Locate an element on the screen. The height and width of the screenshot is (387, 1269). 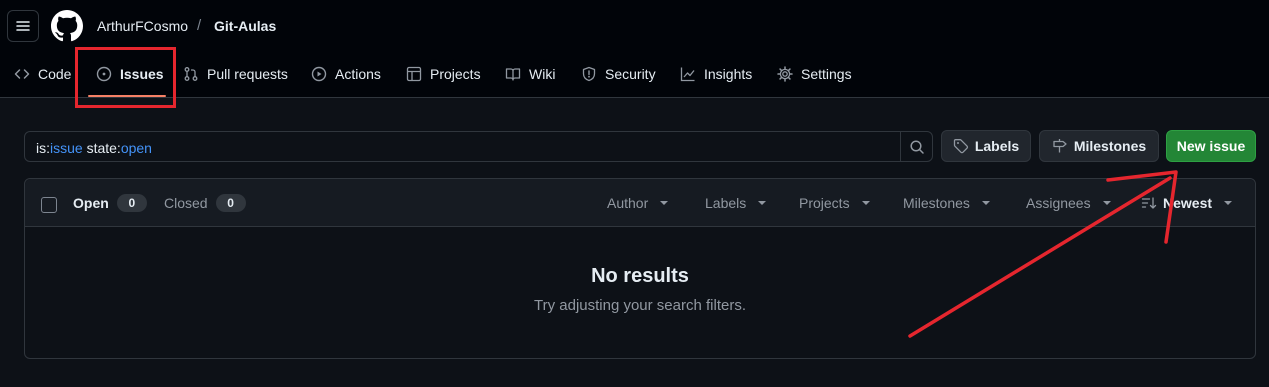
closed-count: 0 is located at coordinates (230, 203).